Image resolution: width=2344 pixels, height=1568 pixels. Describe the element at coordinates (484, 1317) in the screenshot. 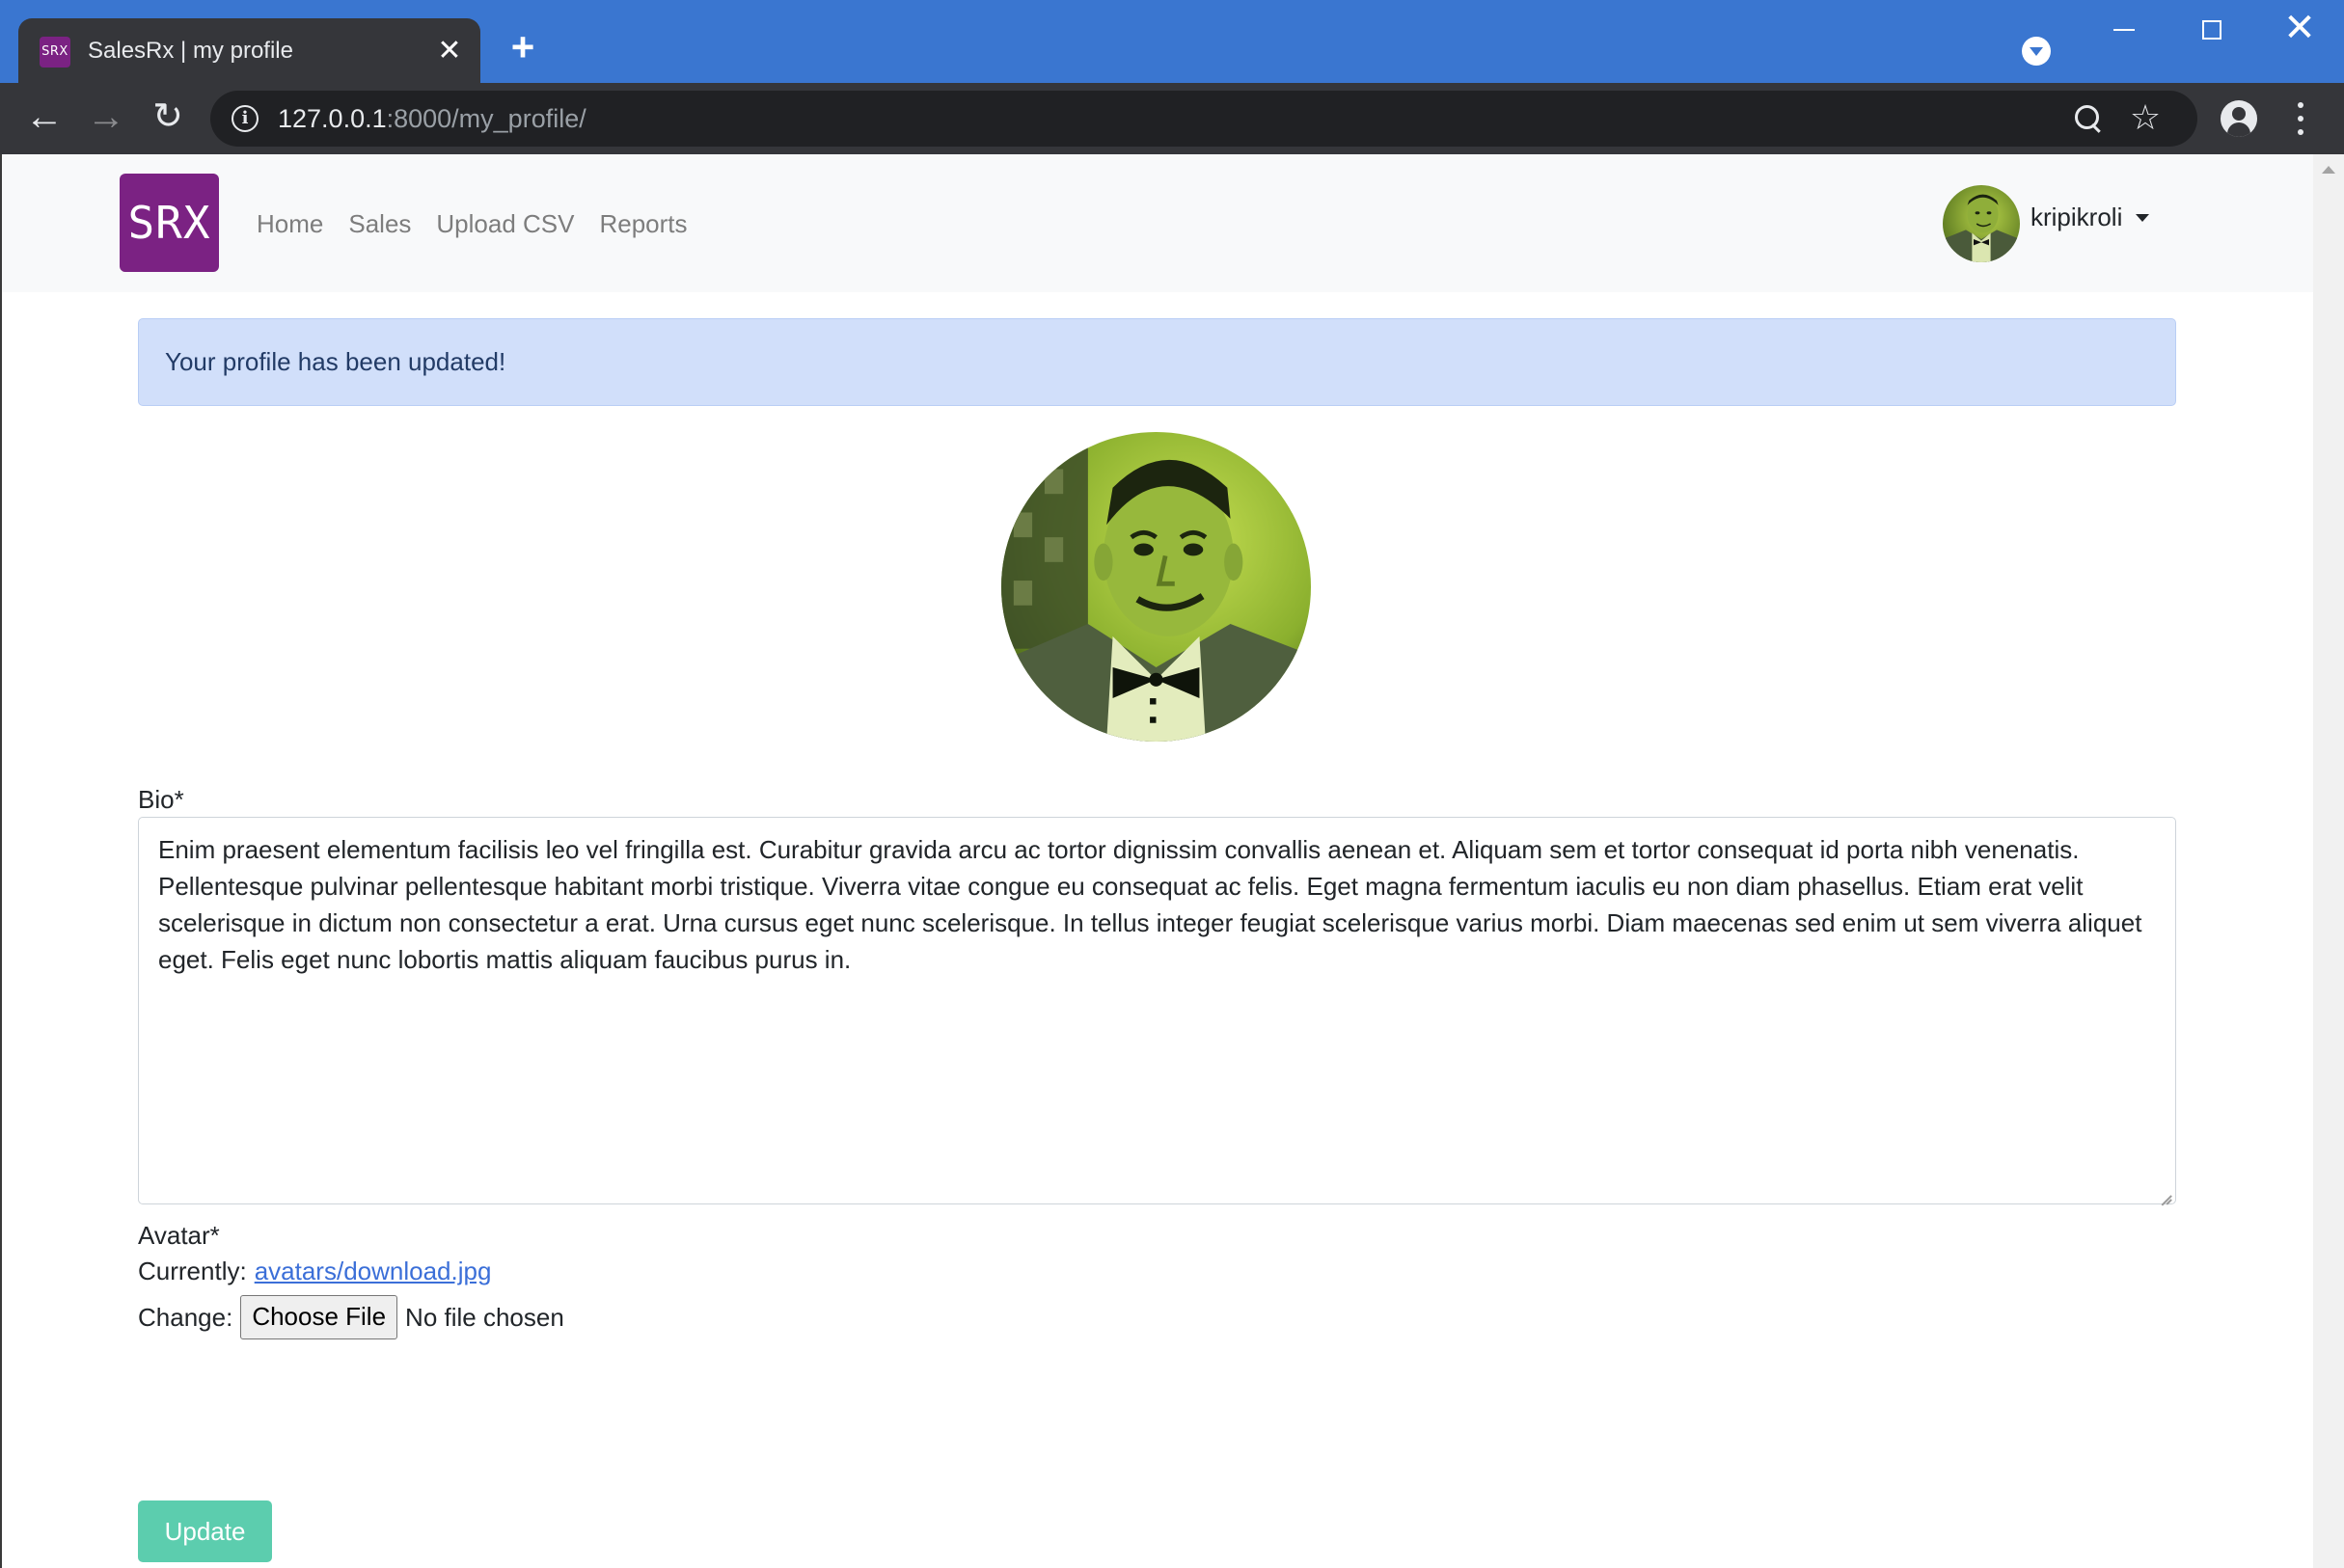

I see `file-status: No file chosen` at that location.